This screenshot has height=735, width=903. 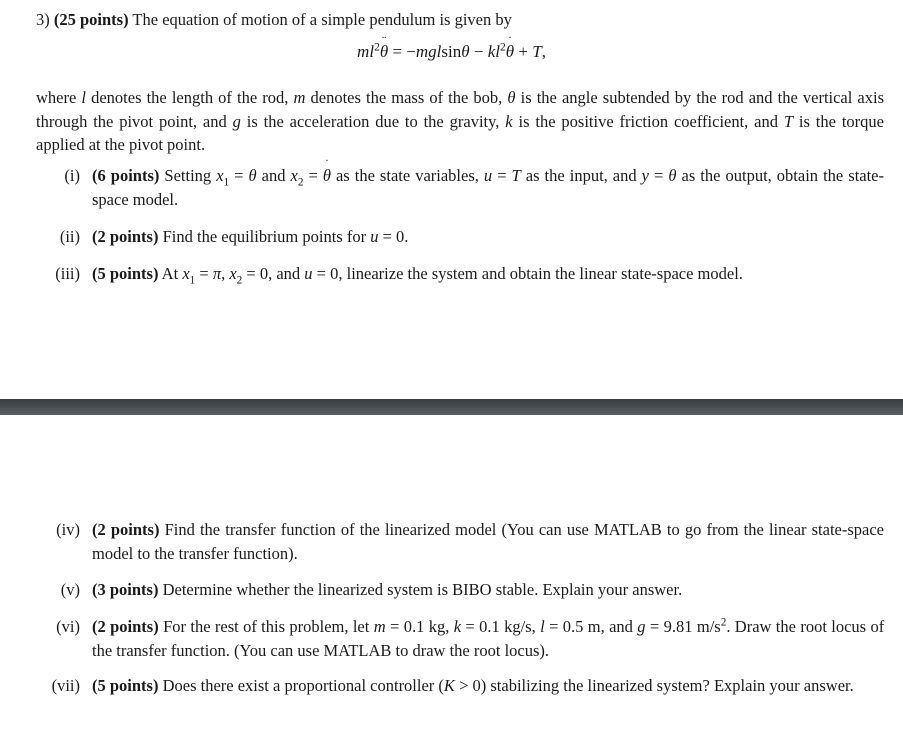 I want to click on equation-rendered: ml2 ¨ θ = −mglsinθ − kl2 ˙ θ + T,, so click(x=451, y=47).